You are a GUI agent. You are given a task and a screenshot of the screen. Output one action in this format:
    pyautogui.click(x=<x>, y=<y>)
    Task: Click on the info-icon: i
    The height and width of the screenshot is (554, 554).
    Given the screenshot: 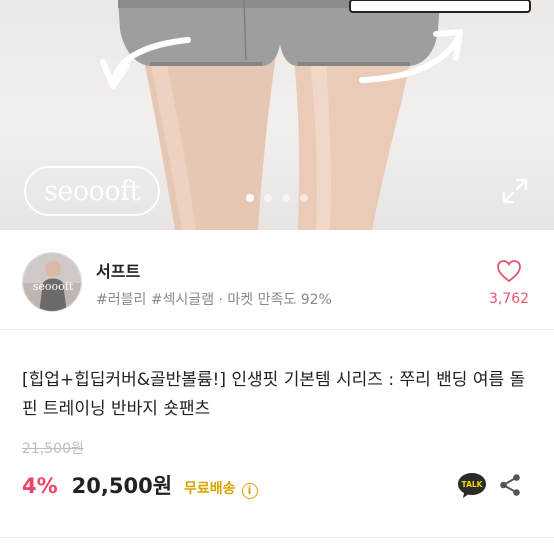 What is the action you would take?
    pyautogui.click(x=249, y=491)
    